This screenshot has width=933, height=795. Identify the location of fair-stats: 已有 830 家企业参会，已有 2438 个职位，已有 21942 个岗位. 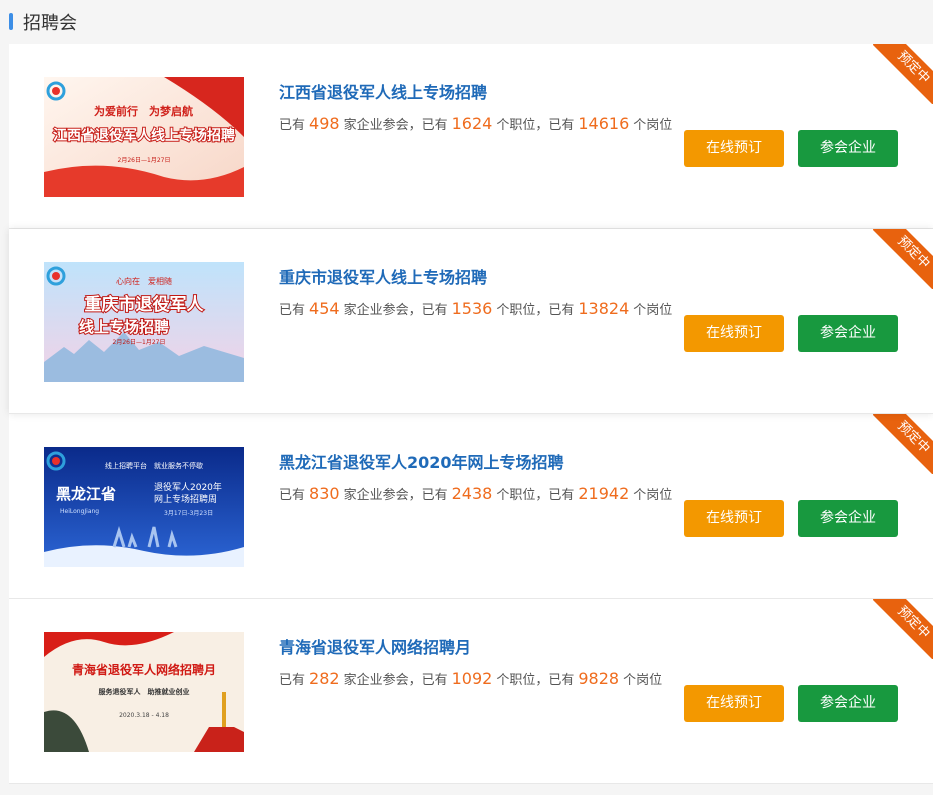
(476, 493).